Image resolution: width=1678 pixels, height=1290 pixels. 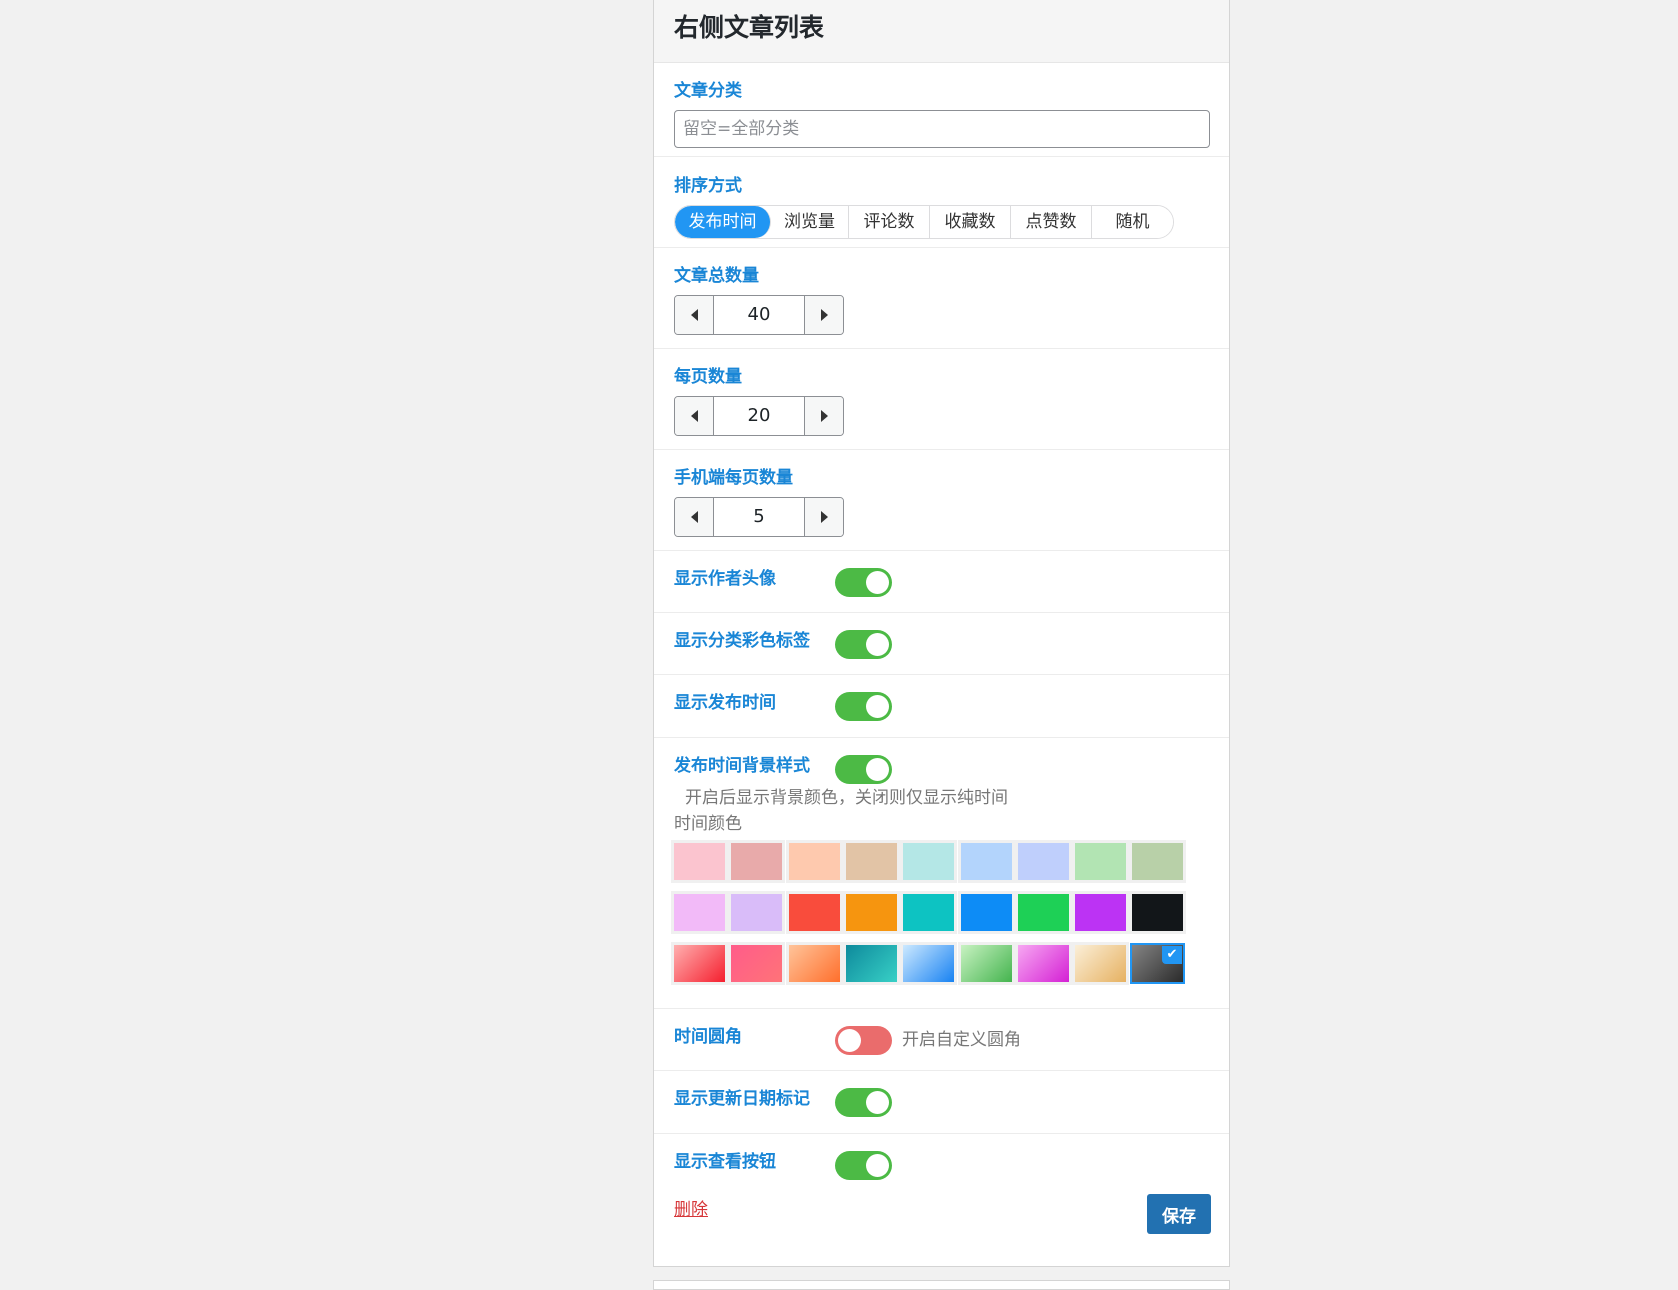 I want to click on show-category-tag-toggle, so click(x=863, y=644).